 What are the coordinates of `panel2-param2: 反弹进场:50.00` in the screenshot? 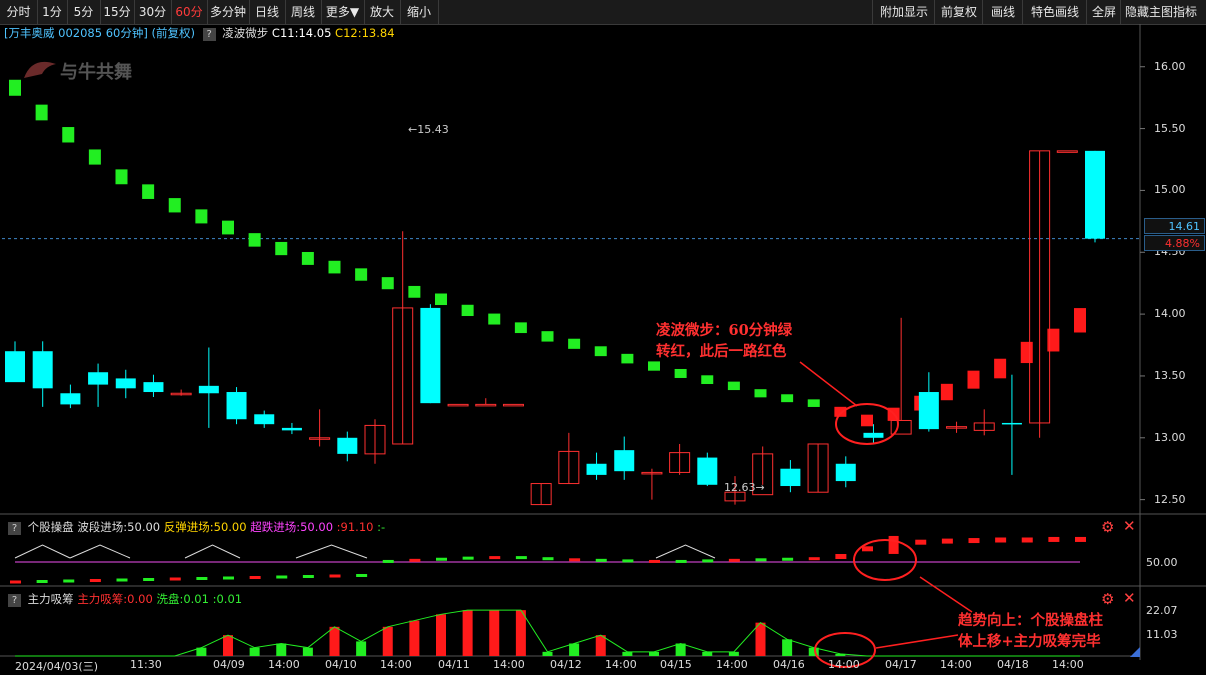 It's located at (205, 527).